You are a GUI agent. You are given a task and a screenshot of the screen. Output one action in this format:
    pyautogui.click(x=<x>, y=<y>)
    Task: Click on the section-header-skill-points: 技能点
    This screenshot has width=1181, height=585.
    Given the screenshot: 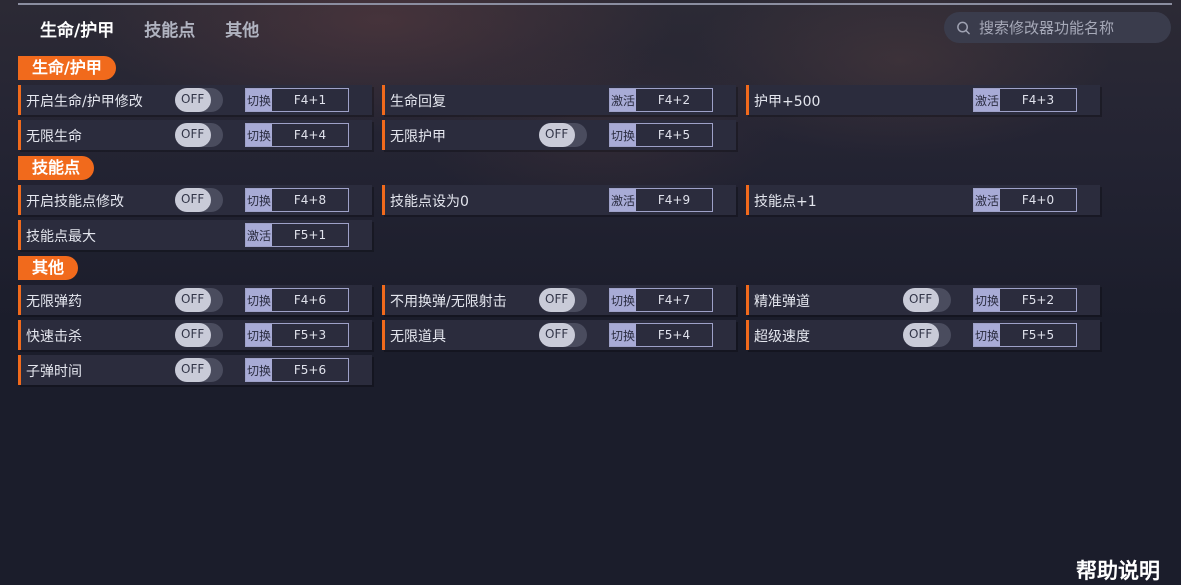 What is the action you would take?
    pyautogui.click(x=56, y=168)
    